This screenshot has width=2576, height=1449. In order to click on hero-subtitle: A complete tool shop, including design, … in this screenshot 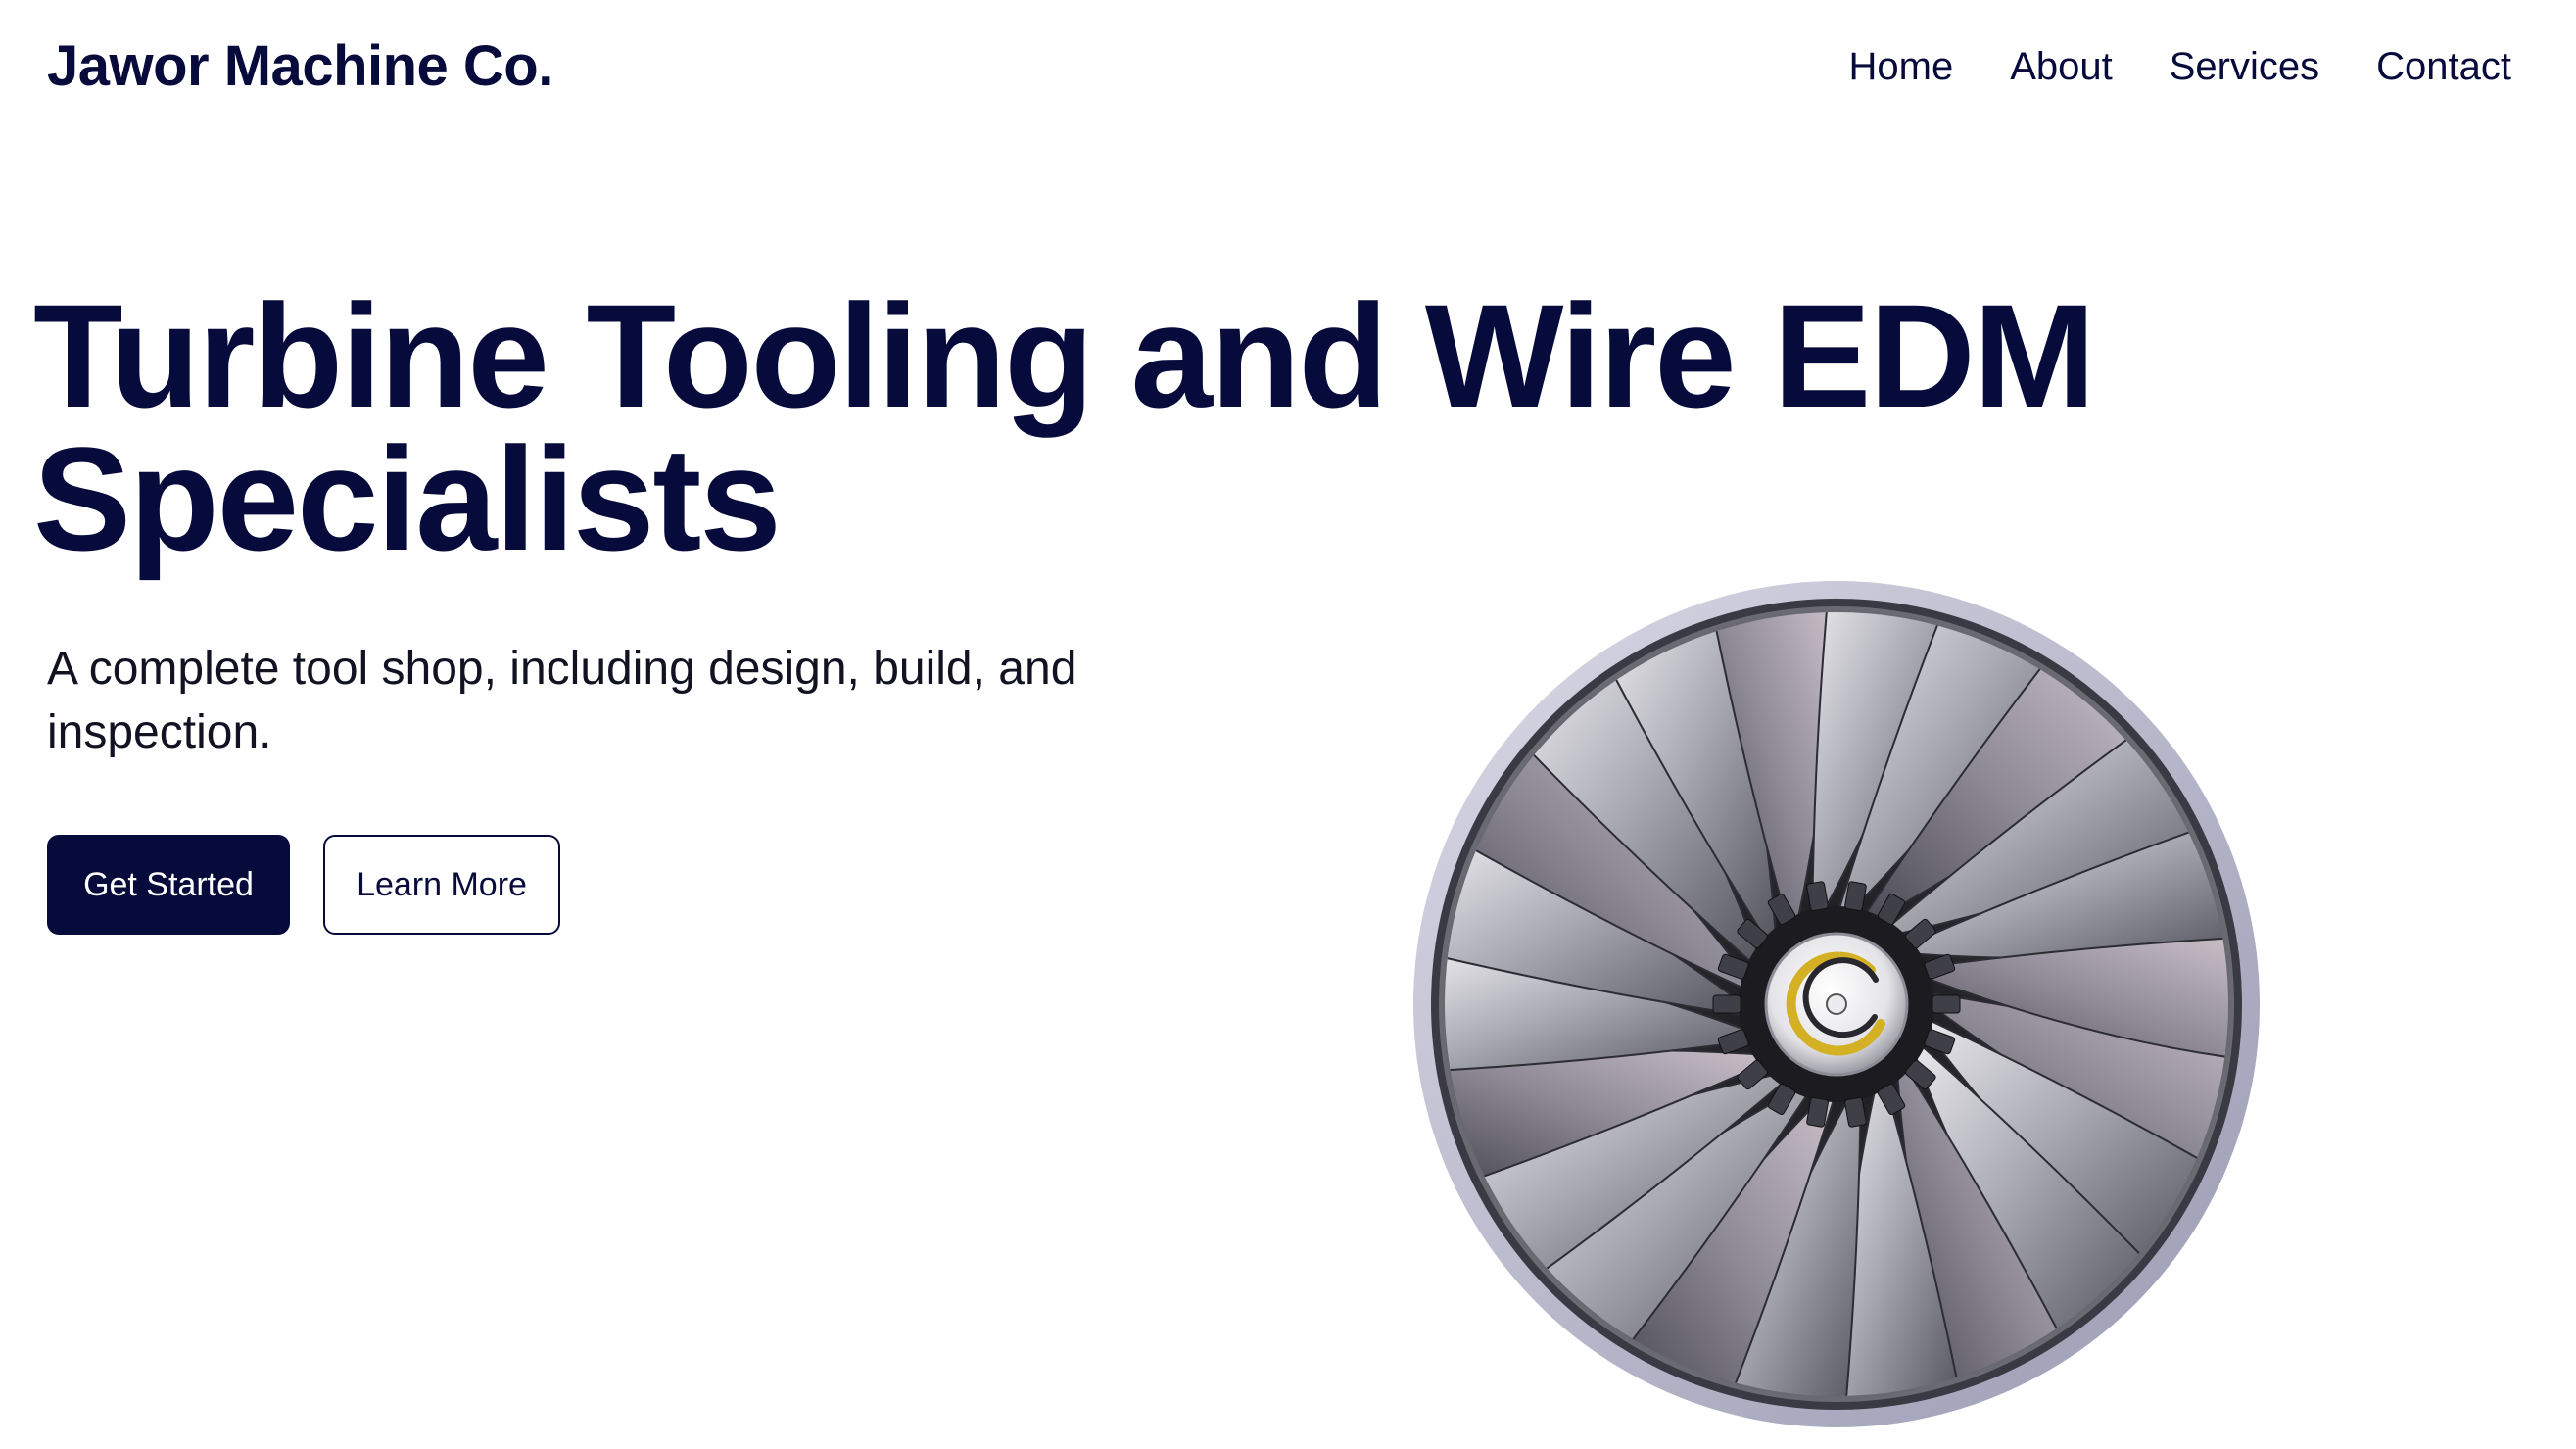, I will do `click(562, 700)`.